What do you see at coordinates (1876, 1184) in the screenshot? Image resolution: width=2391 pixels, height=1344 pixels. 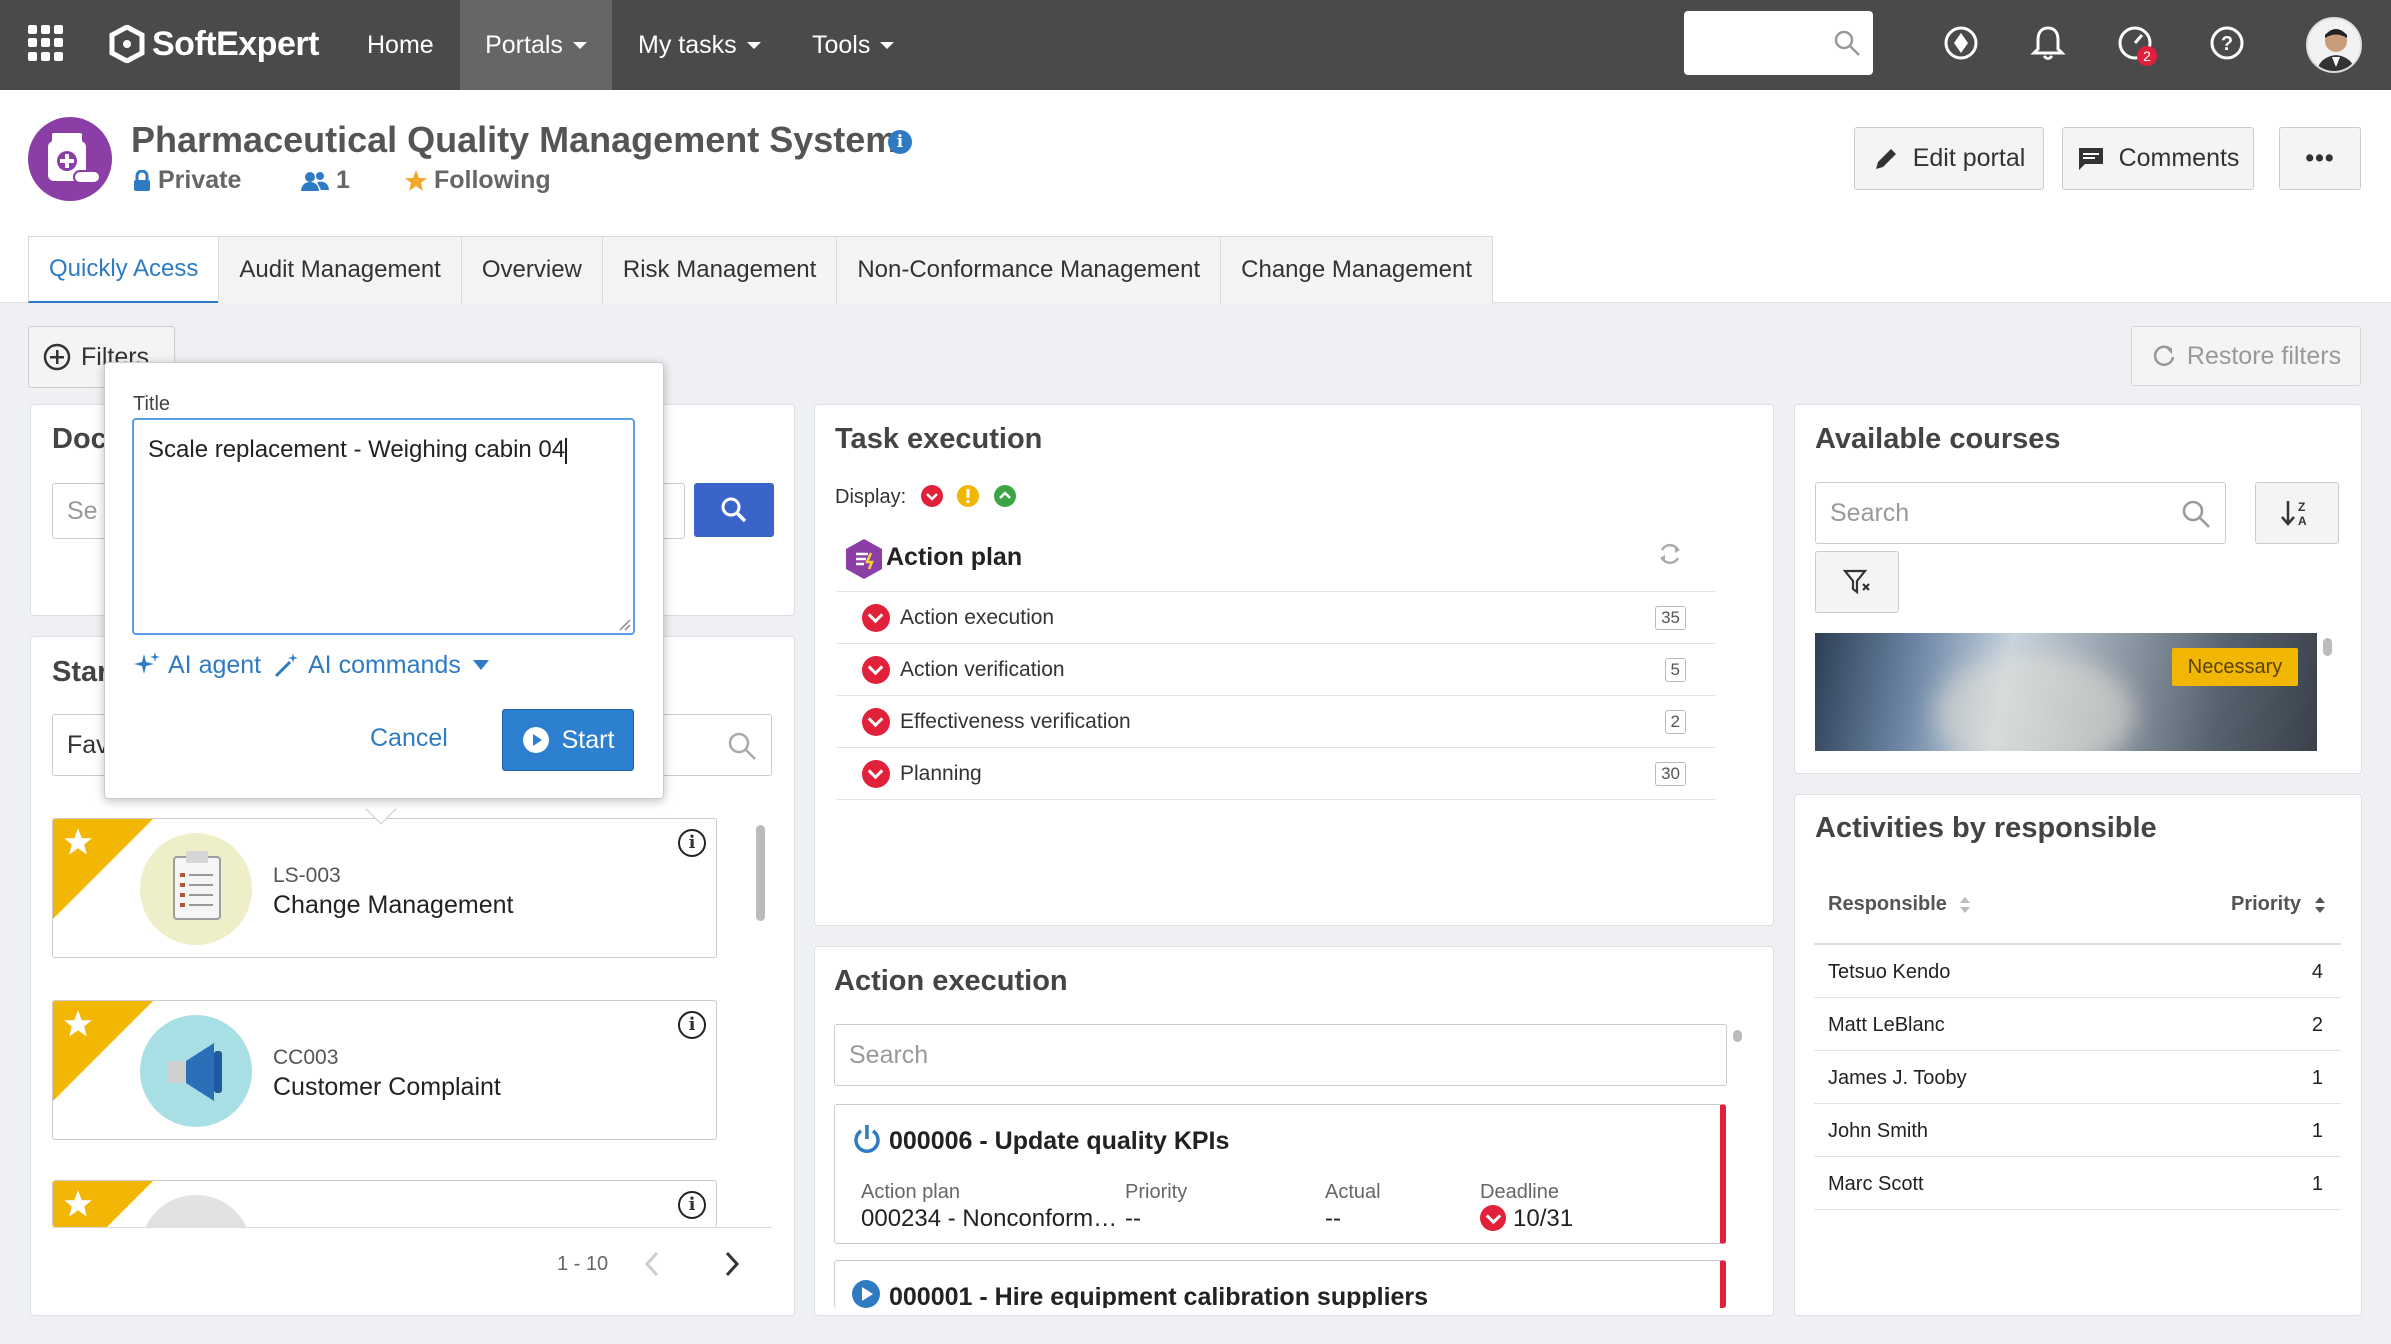 I see `responsible-name: Marc Scott` at bounding box center [1876, 1184].